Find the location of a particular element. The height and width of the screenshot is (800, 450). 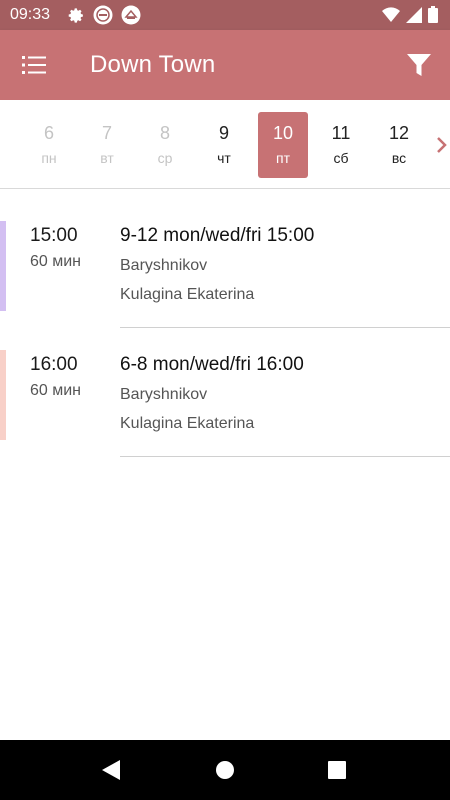

system-nav-bar is located at coordinates (225, 770).